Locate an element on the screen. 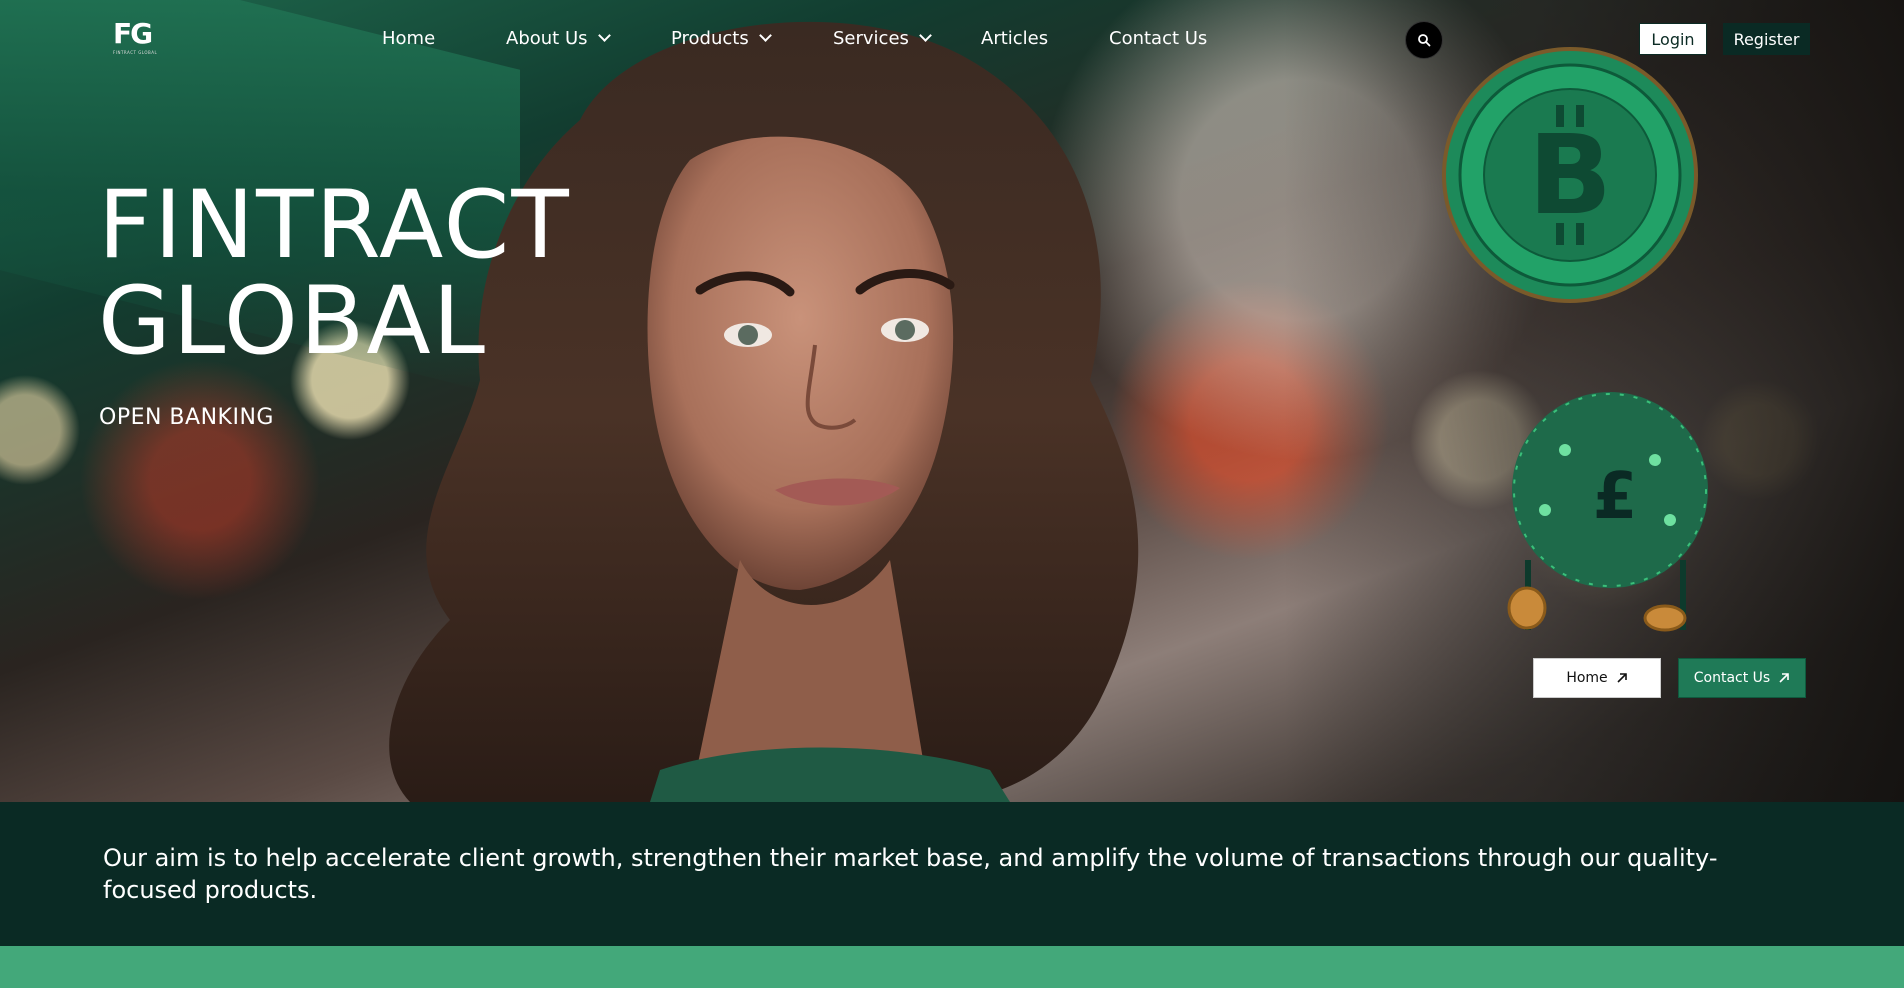  hero-contact-button: Contact Us is located at coordinates (1742, 678).